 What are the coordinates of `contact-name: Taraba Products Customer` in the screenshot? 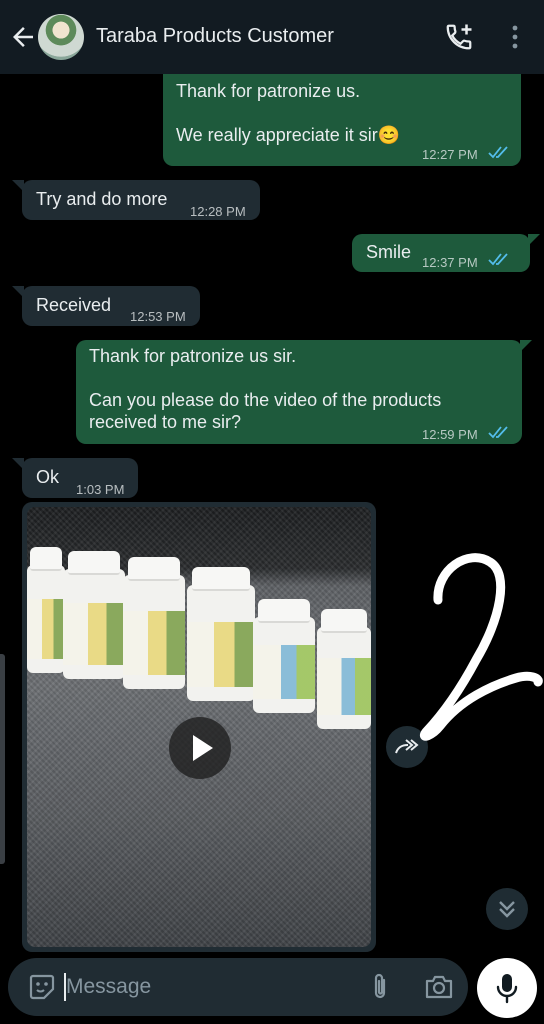 It's located at (215, 36).